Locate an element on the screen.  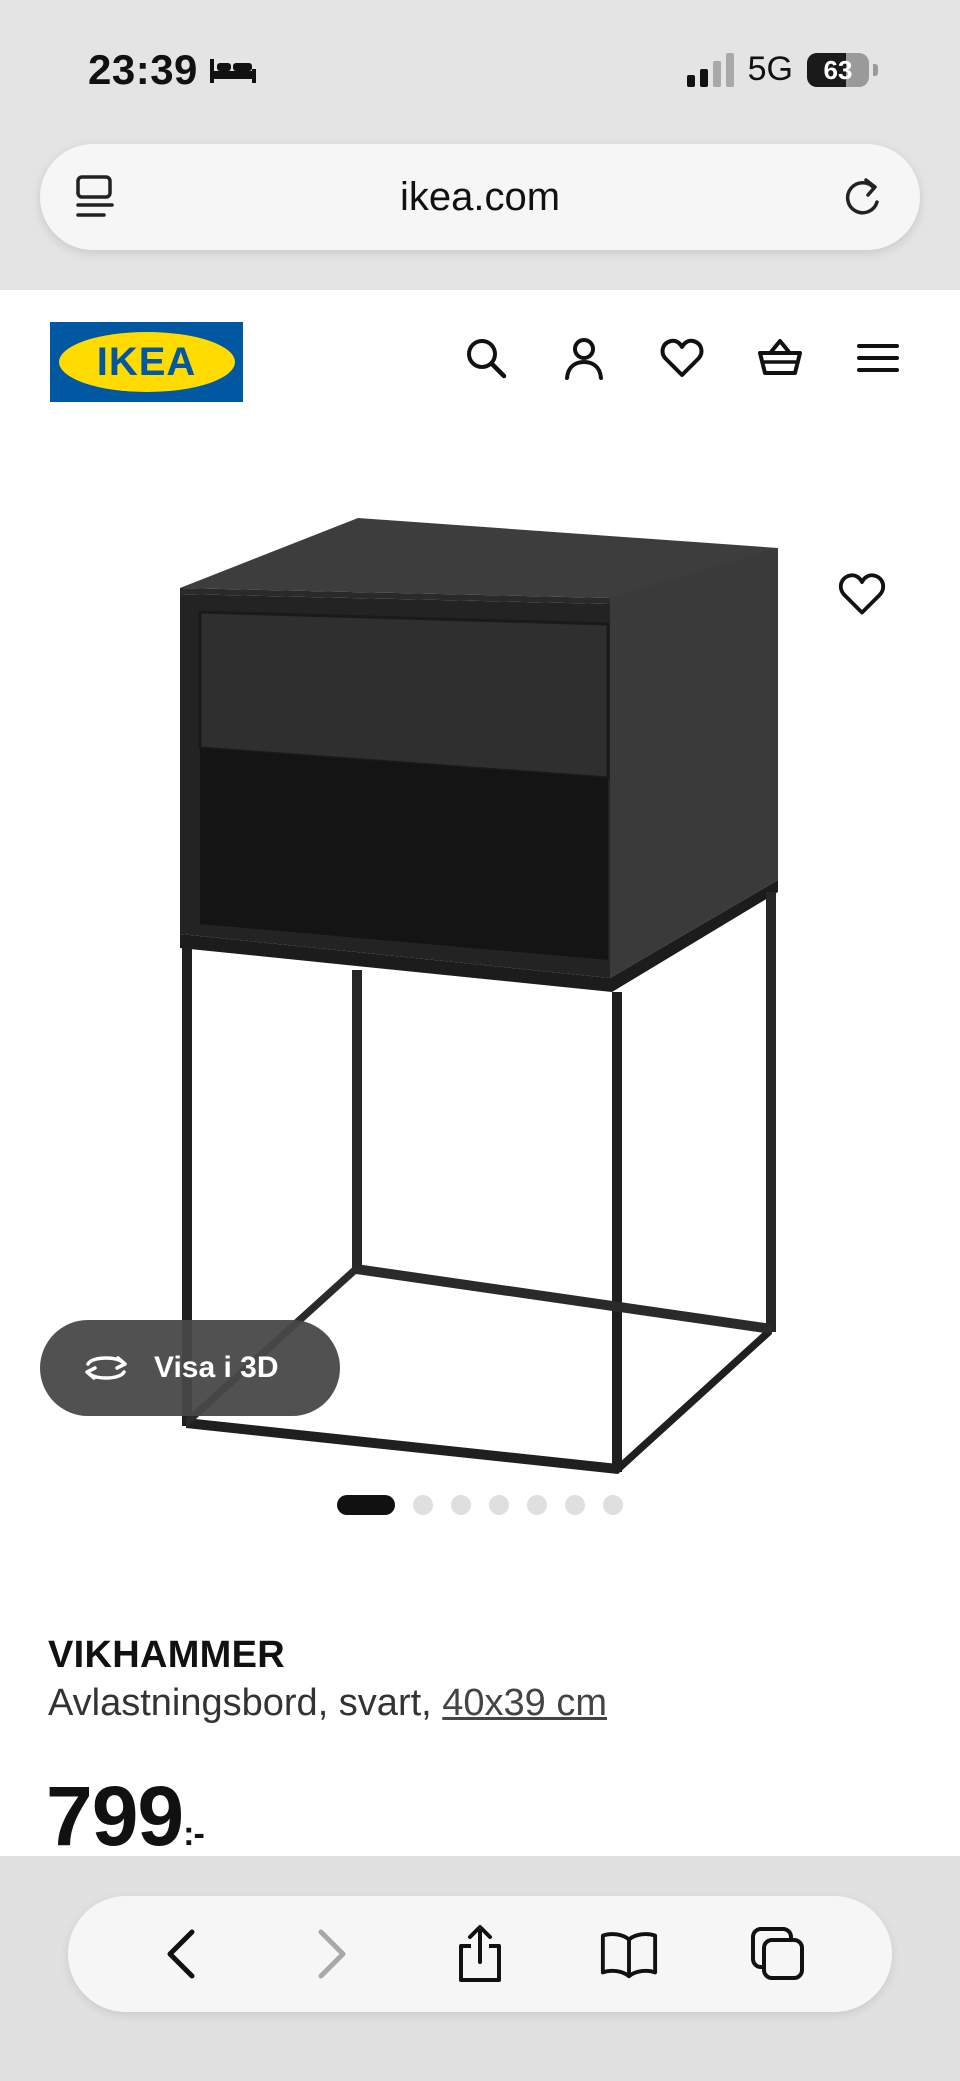
address-bar: ikea.com is located at coordinates (480, 197).